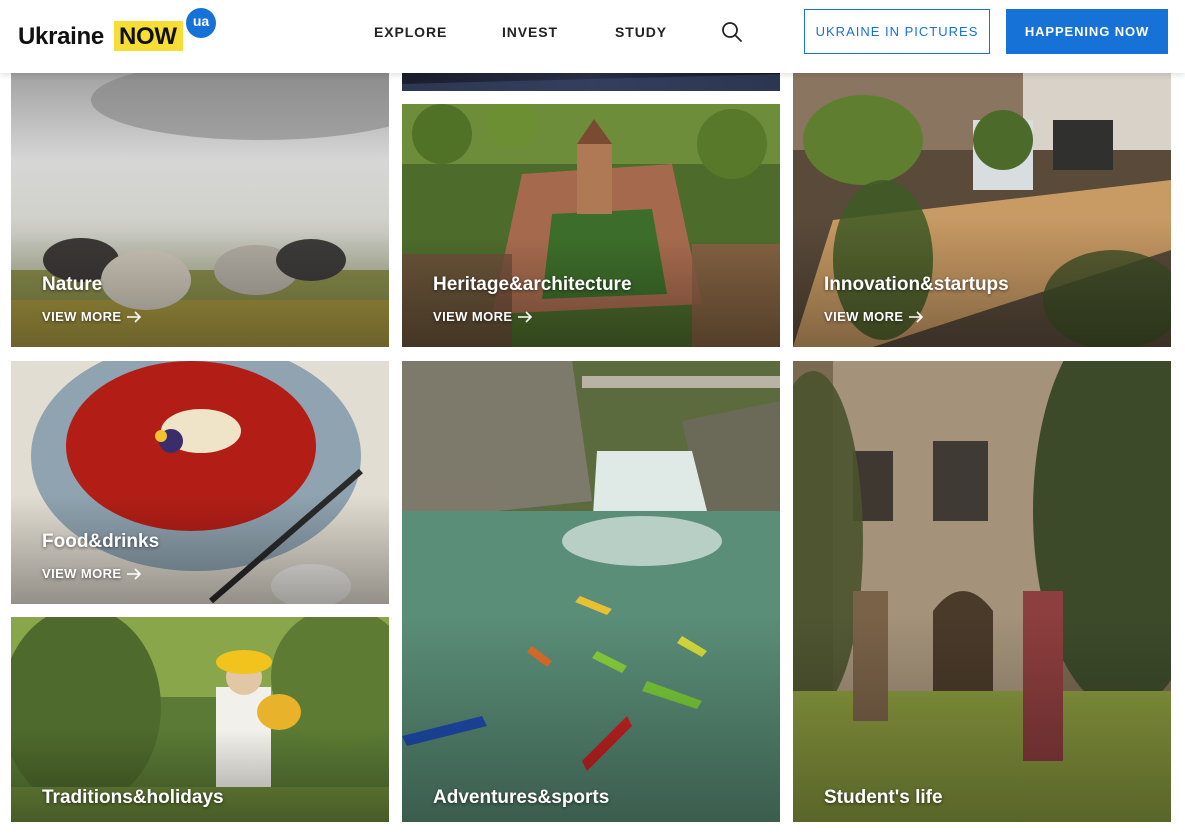  What do you see at coordinates (521, 797) in the screenshot?
I see `tile-title: Adventures&sports` at bounding box center [521, 797].